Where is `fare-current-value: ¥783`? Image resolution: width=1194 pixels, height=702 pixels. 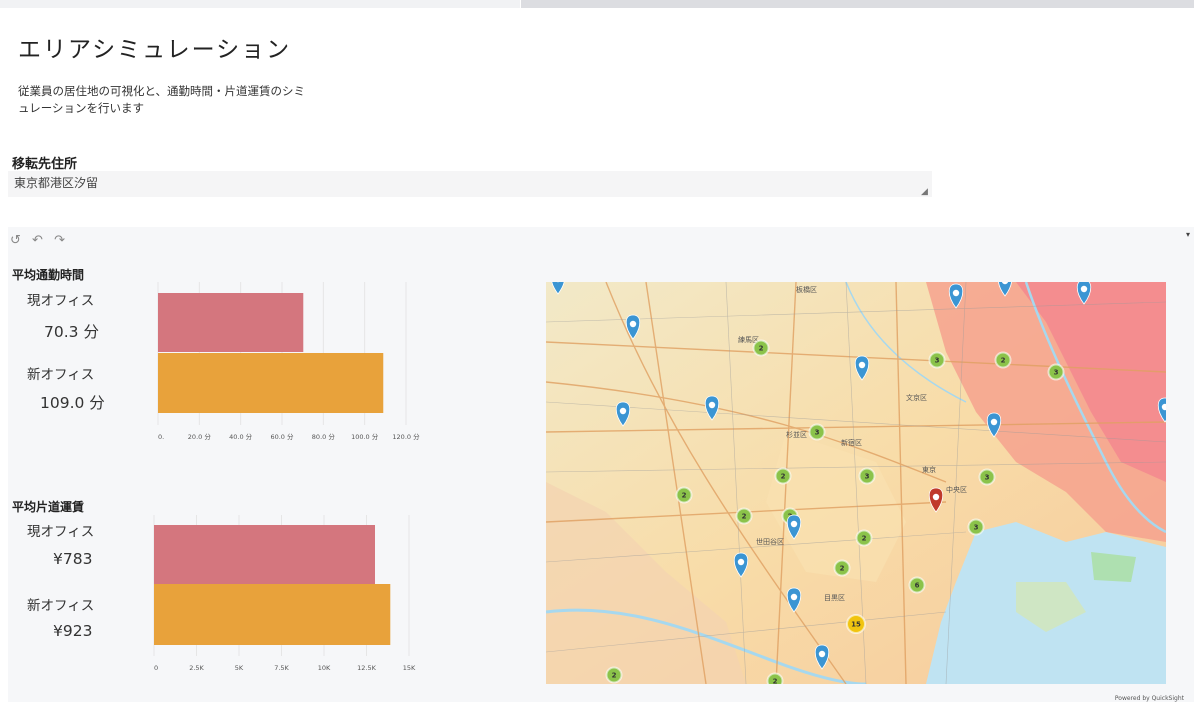 fare-current-value: ¥783 is located at coordinates (73, 559).